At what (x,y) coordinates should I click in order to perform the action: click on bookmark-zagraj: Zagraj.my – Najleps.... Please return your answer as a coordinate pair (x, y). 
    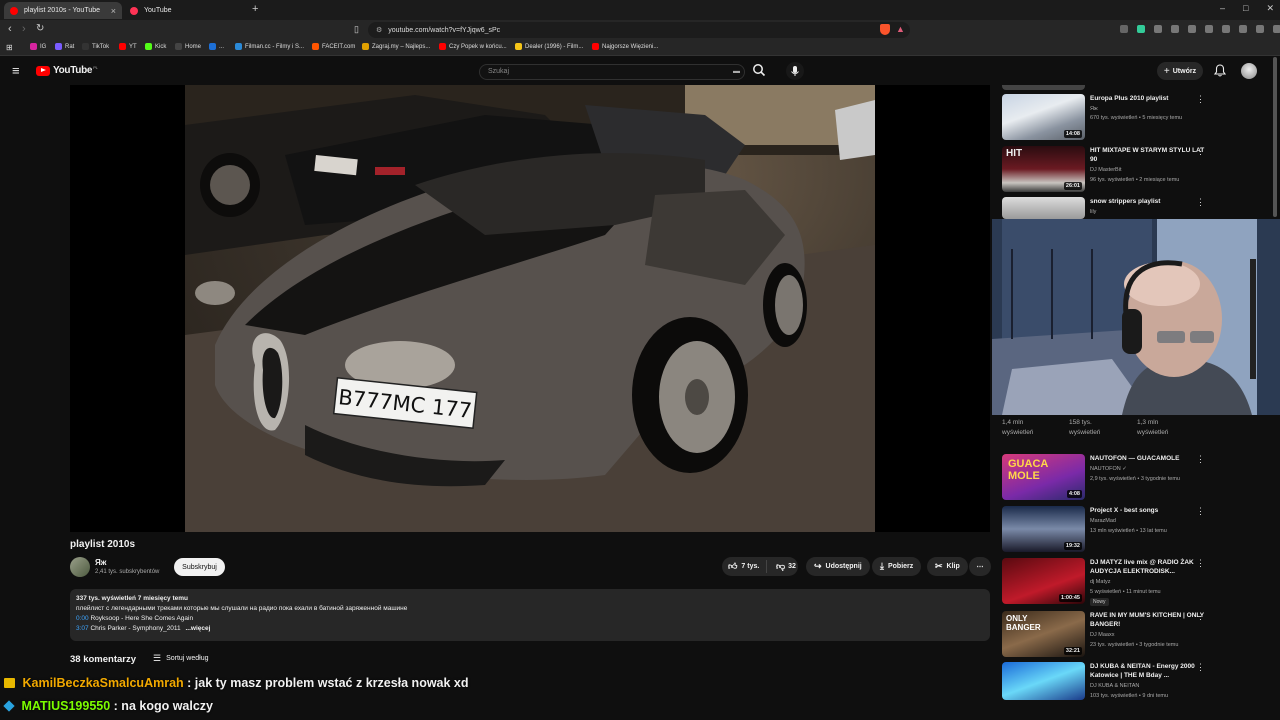
    Looking at the image, I should click on (396, 46).